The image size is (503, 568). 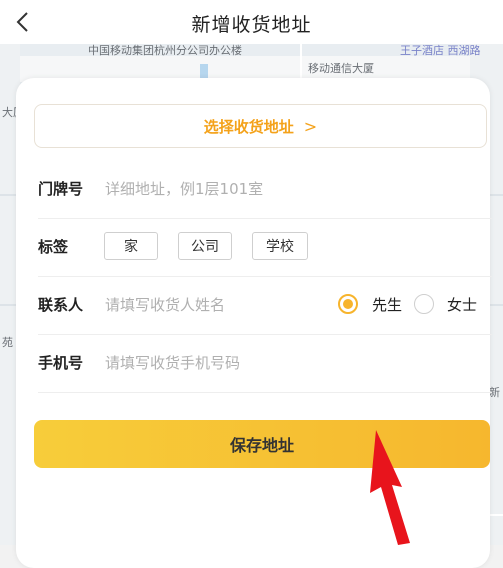 I want to click on gender-female-radio, so click(x=424, y=304).